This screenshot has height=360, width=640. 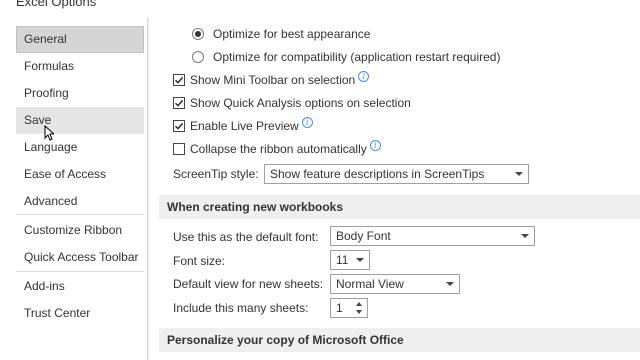 What do you see at coordinates (51, 201) in the screenshot?
I see `sidebar-item-label: Advanced` at bounding box center [51, 201].